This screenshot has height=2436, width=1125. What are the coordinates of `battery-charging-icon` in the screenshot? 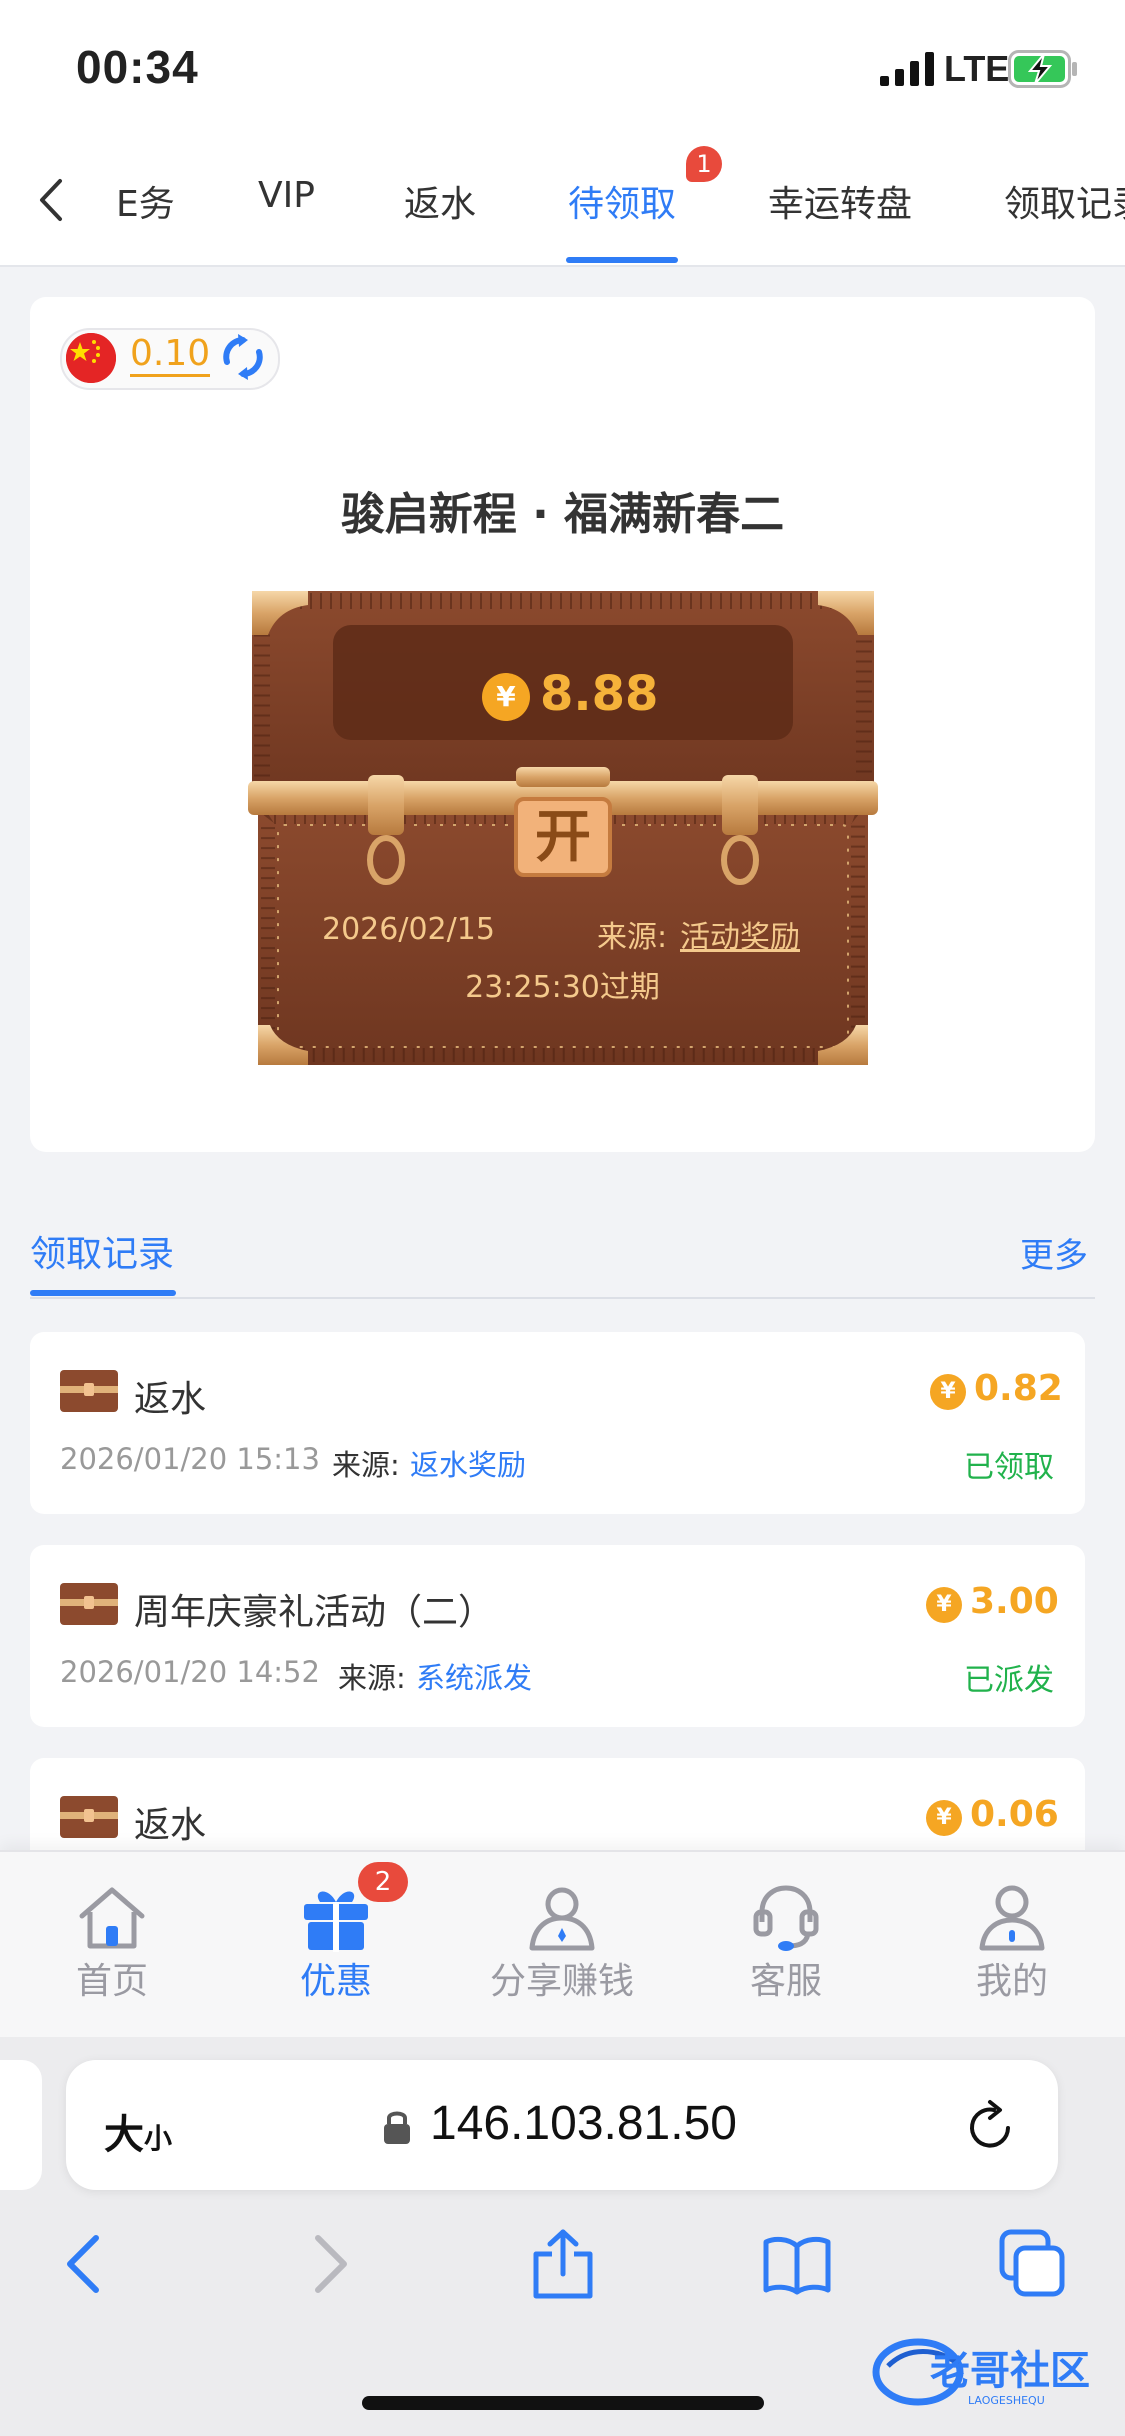 It's located at (1042, 69).